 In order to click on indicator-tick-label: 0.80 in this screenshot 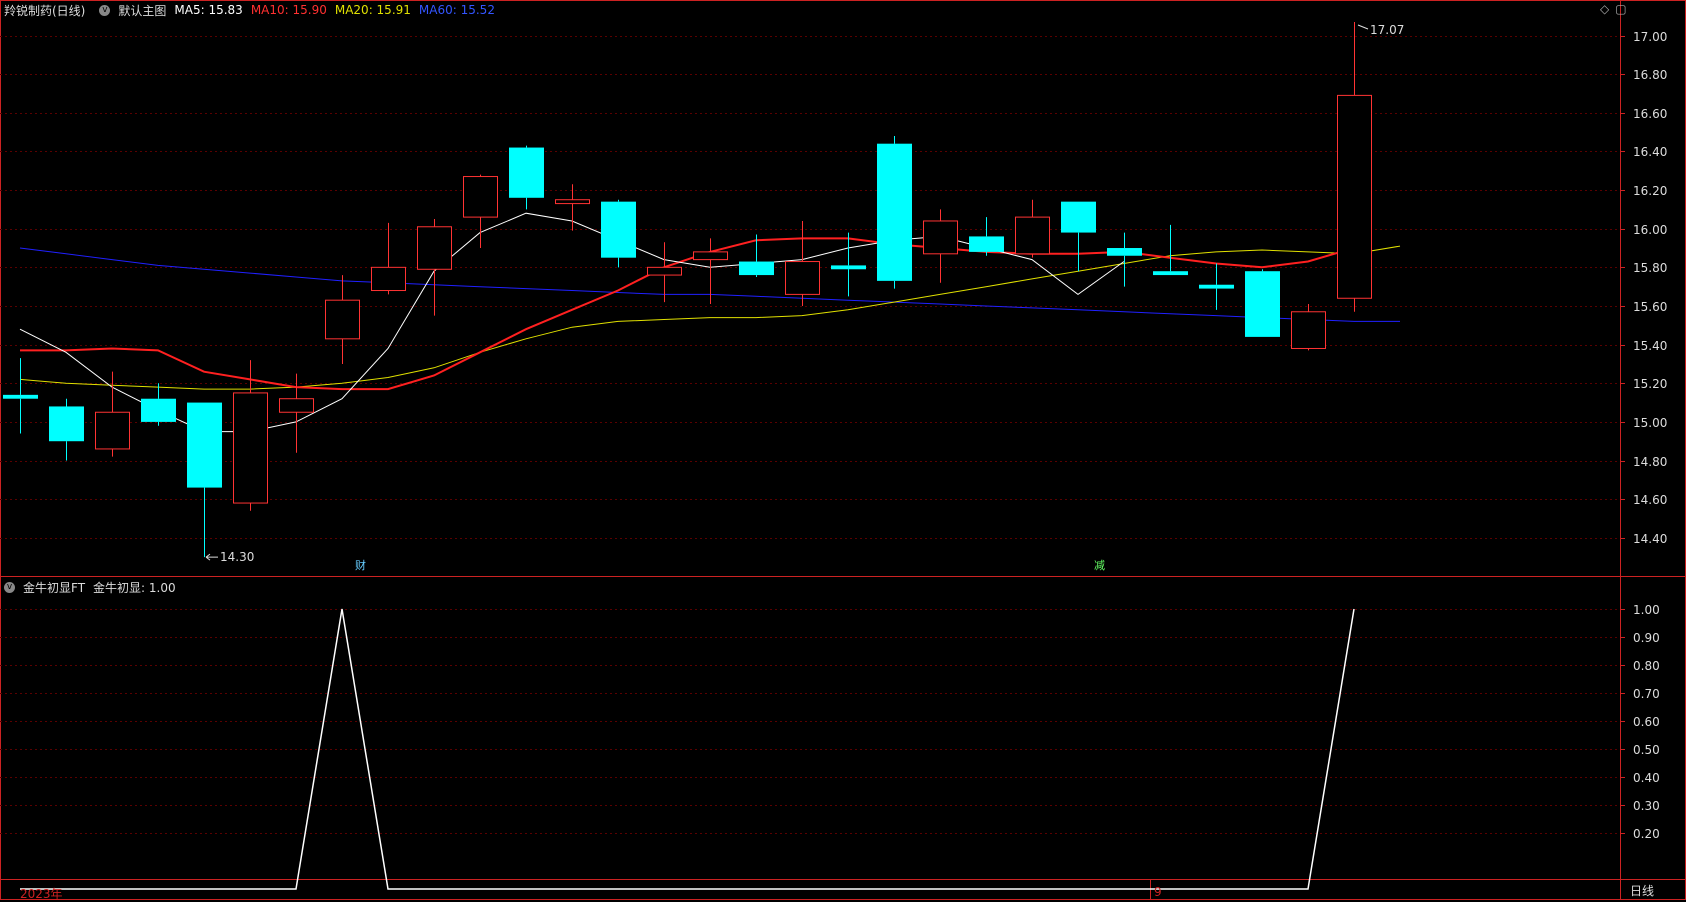, I will do `click(1646, 665)`.